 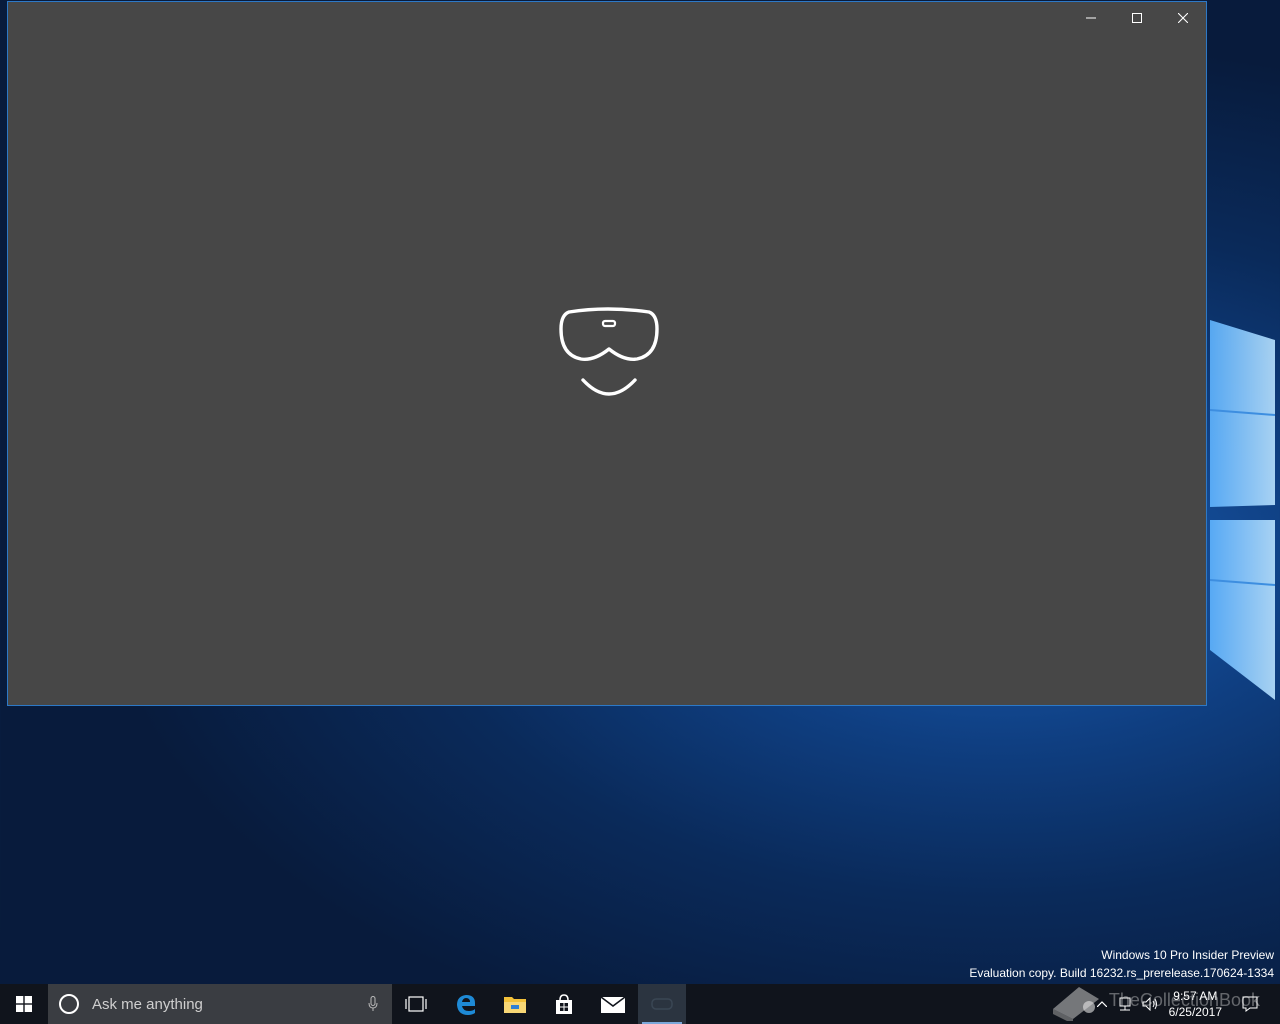 I want to click on microphone-icon, so click(x=373, y=1004).